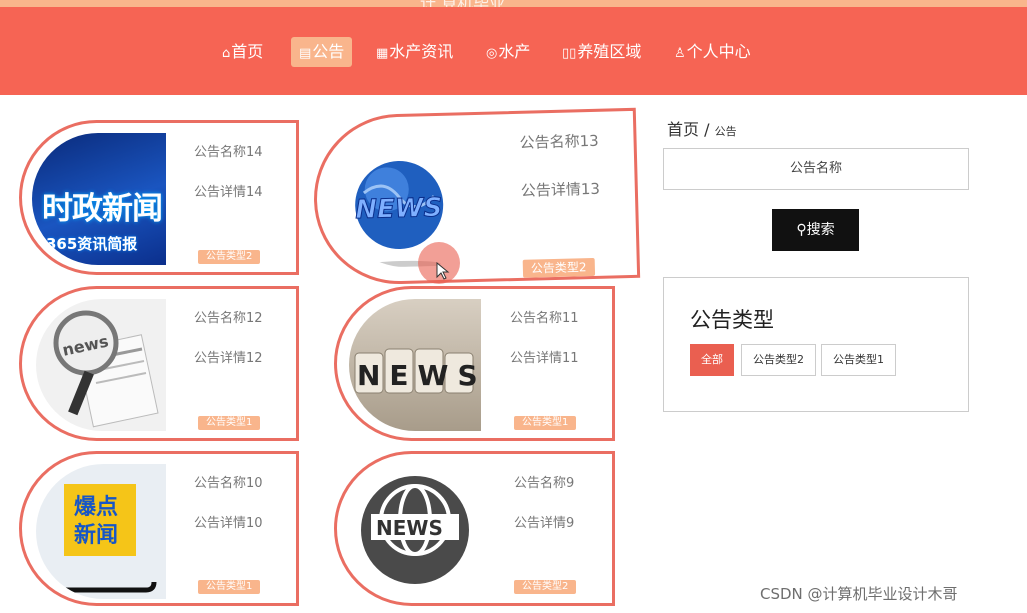 Image resolution: width=1027 pixels, height=613 pixels. I want to click on nav-label: 首页, so click(247, 51).